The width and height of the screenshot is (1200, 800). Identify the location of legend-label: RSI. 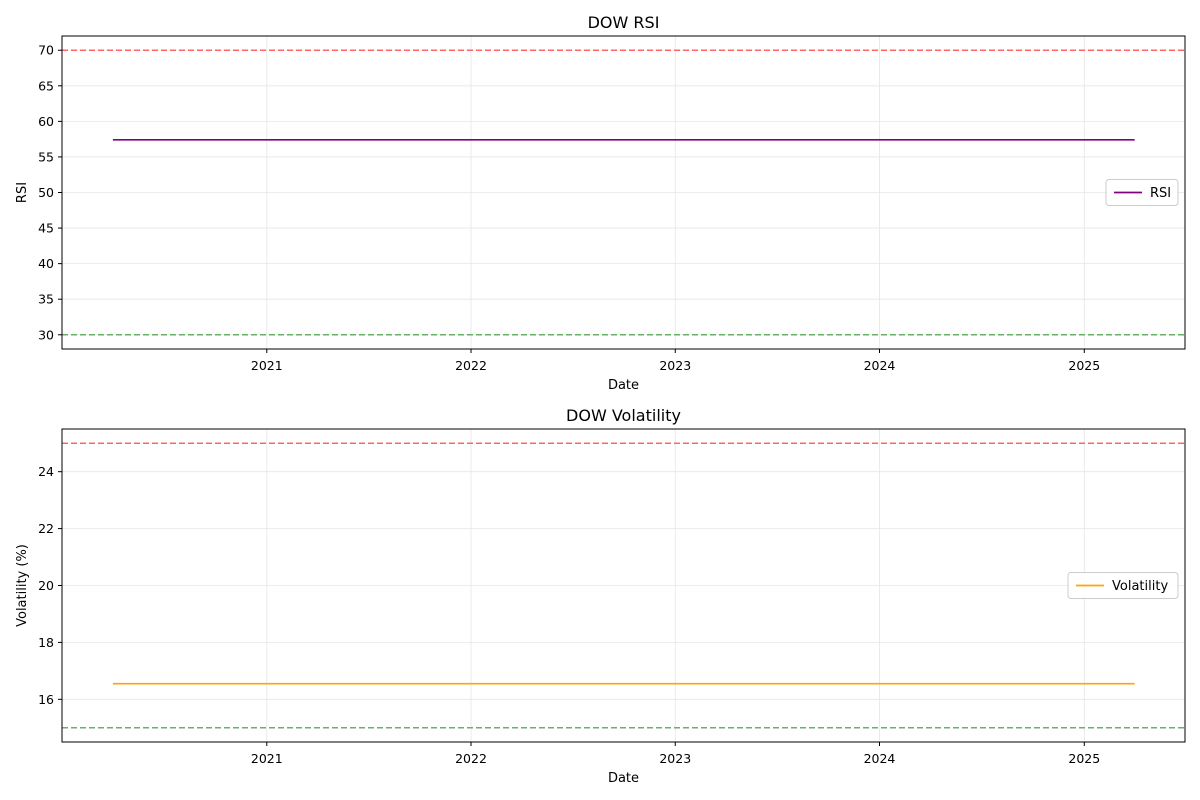
(1160, 193).